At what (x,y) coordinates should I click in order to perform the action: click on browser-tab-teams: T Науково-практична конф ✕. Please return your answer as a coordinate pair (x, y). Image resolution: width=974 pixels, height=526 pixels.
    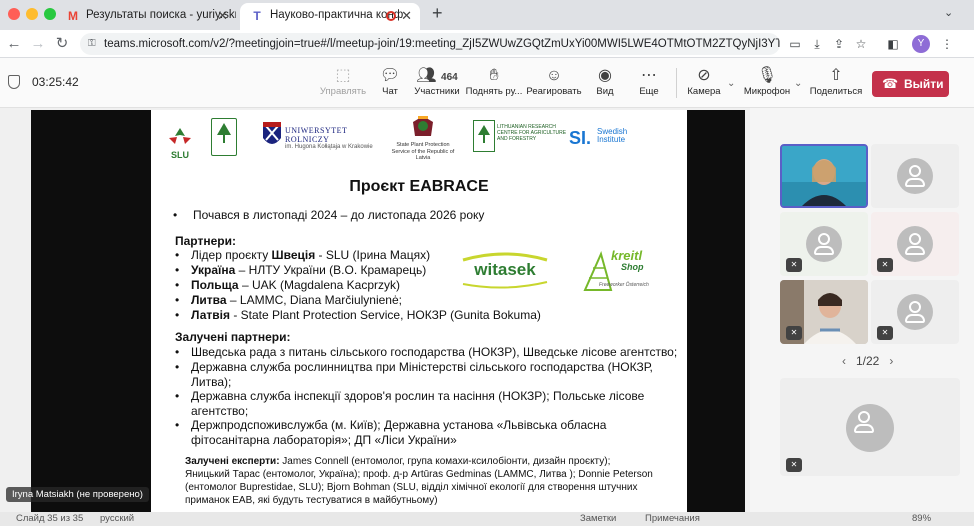
    Looking at the image, I should click on (330, 16).